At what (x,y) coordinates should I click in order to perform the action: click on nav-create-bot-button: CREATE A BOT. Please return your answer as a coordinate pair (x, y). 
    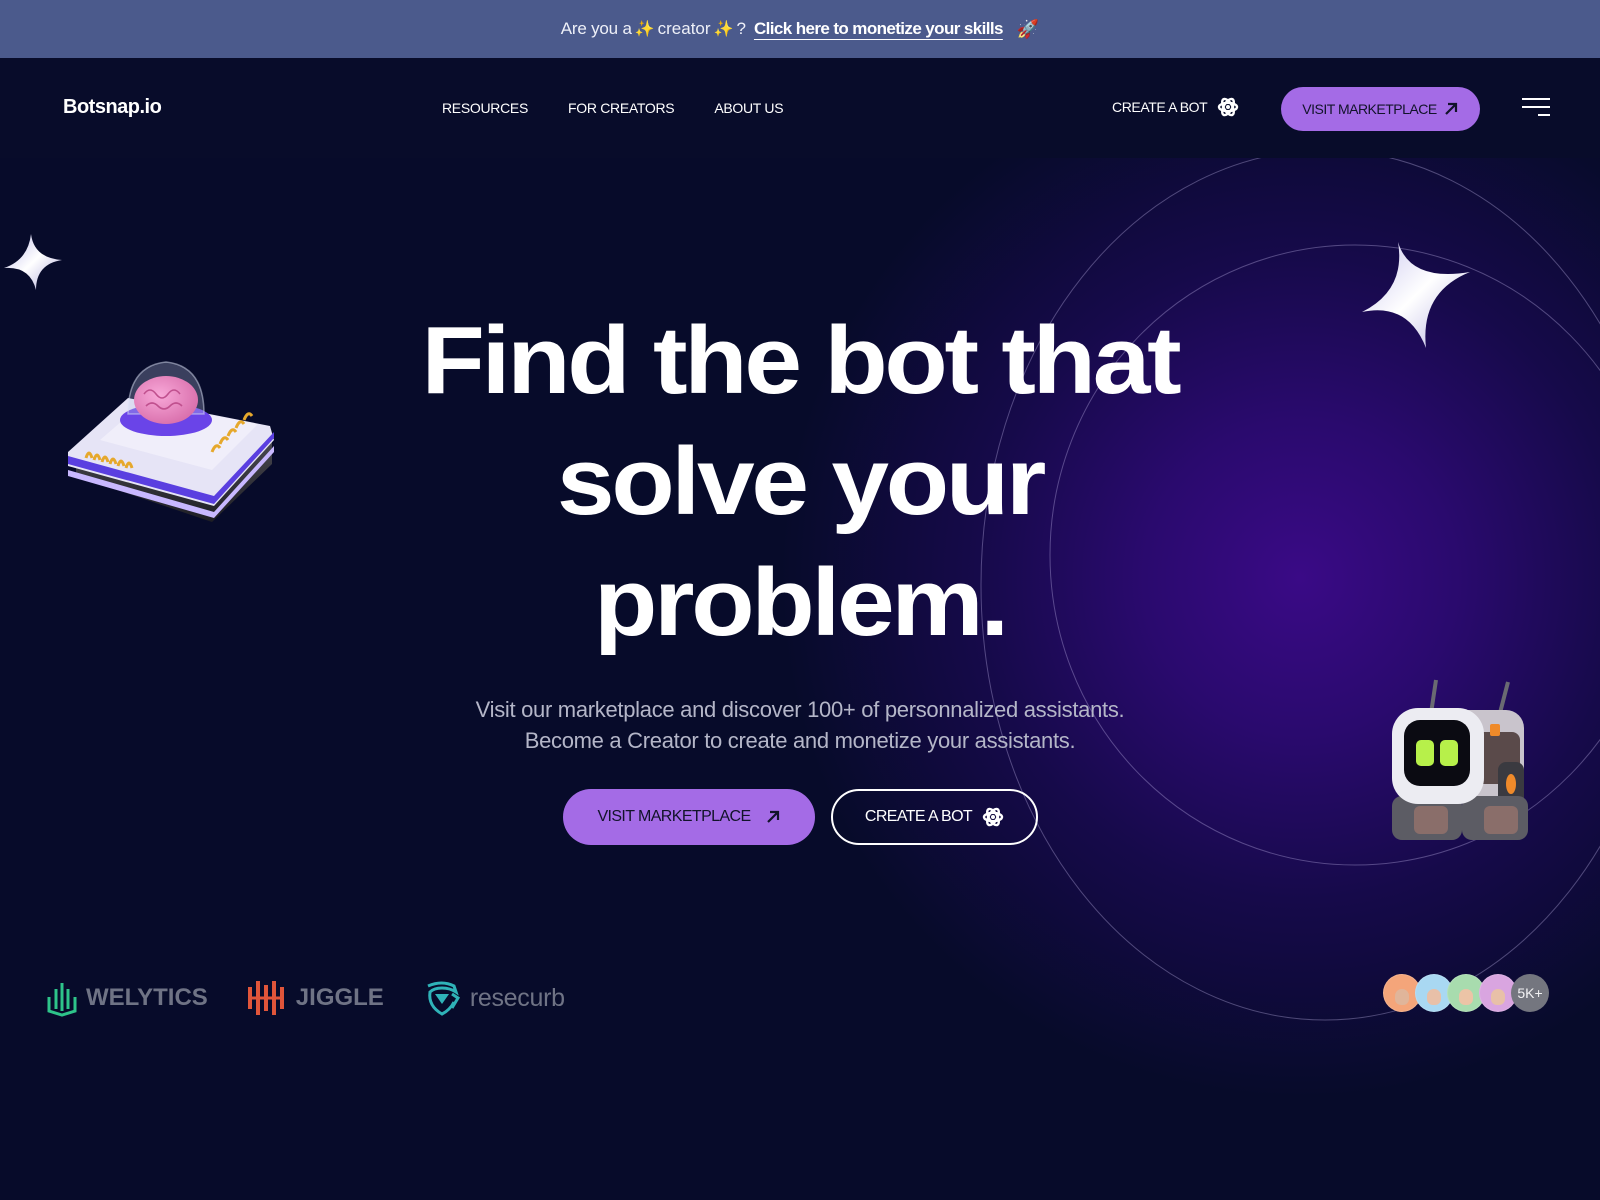
    Looking at the image, I should click on (1175, 107).